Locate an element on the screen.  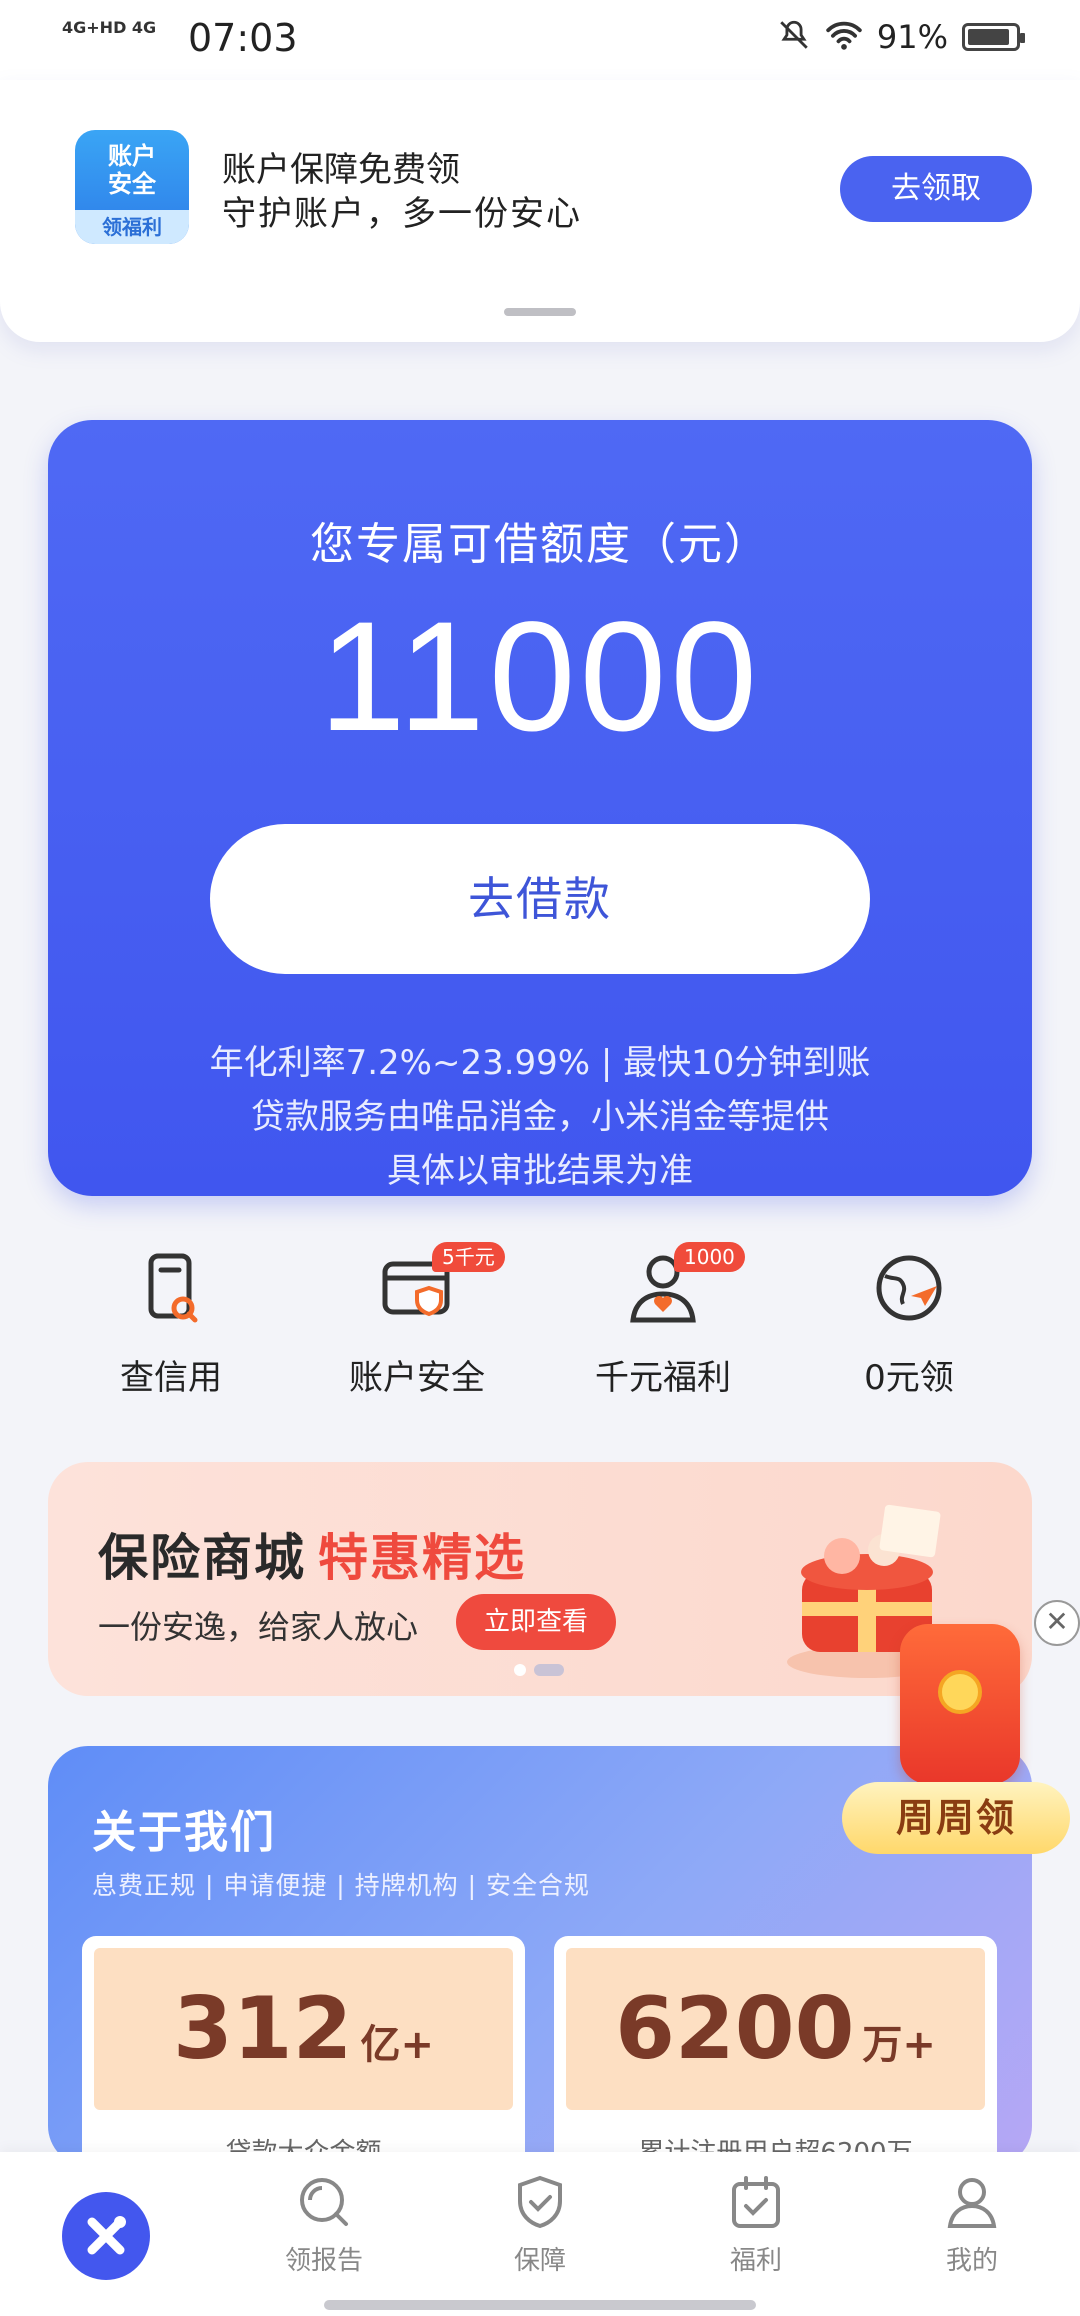
battery-icon is located at coordinates (993, 37).